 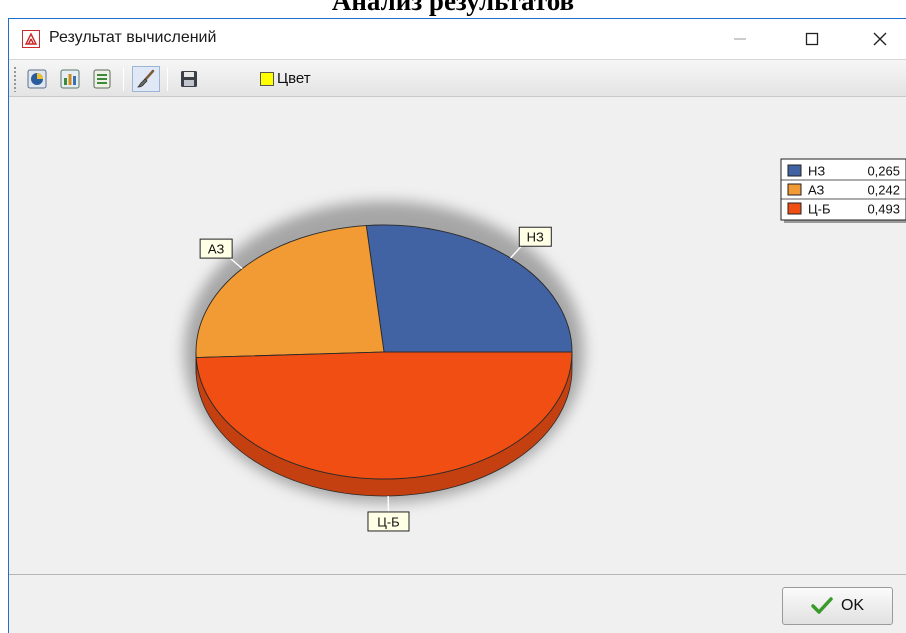 I want to click on close-icon, so click(x=880, y=39).